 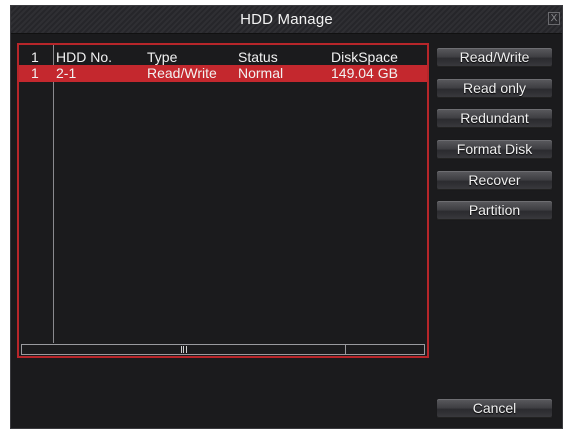 What do you see at coordinates (261, 73) in the screenshot?
I see `row-status: Normal` at bounding box center [261, 73].